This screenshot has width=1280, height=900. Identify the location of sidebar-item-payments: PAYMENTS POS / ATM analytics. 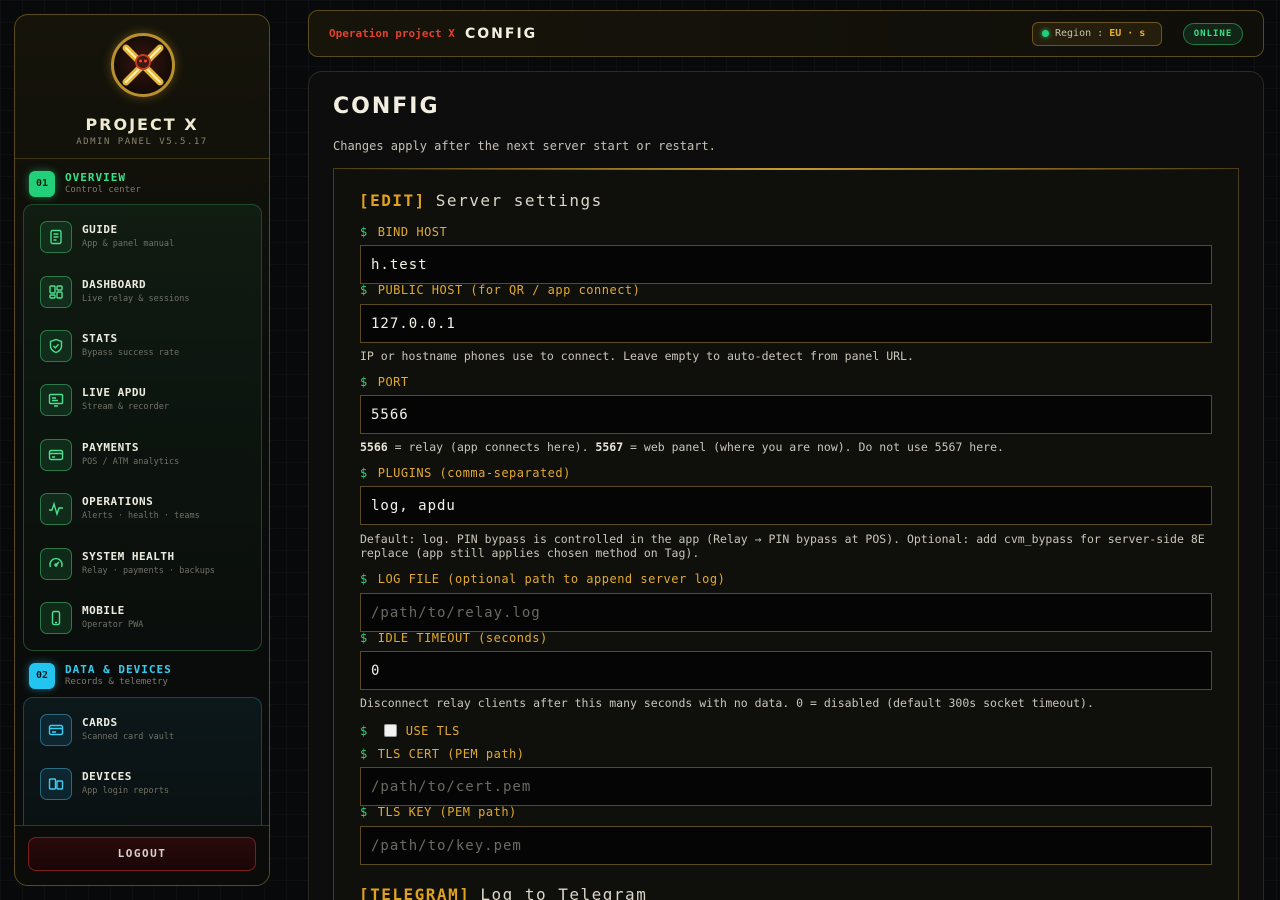
(145, 459).